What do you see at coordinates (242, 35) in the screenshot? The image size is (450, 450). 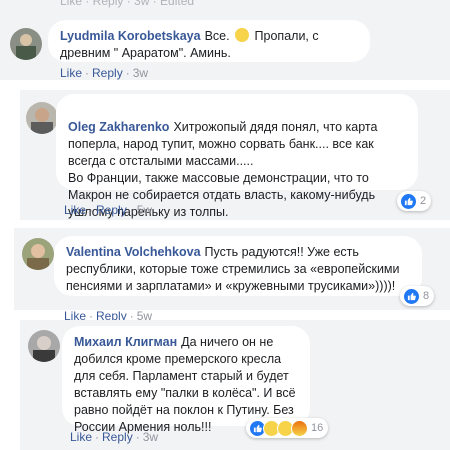 I see `sad-emoji-icon` at bounding box center [242, 35].